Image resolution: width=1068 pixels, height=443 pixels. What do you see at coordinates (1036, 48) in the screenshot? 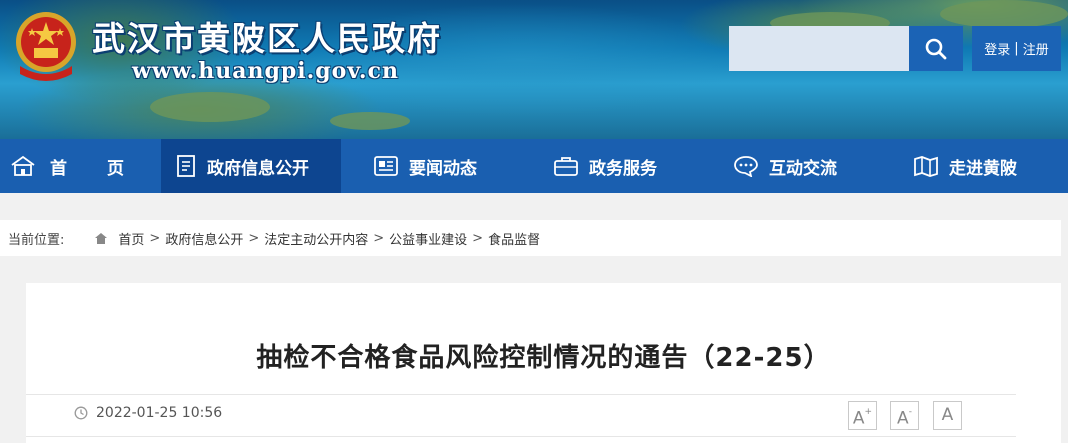
I see `register-link: 注册` at bounding box center [1036, 48].